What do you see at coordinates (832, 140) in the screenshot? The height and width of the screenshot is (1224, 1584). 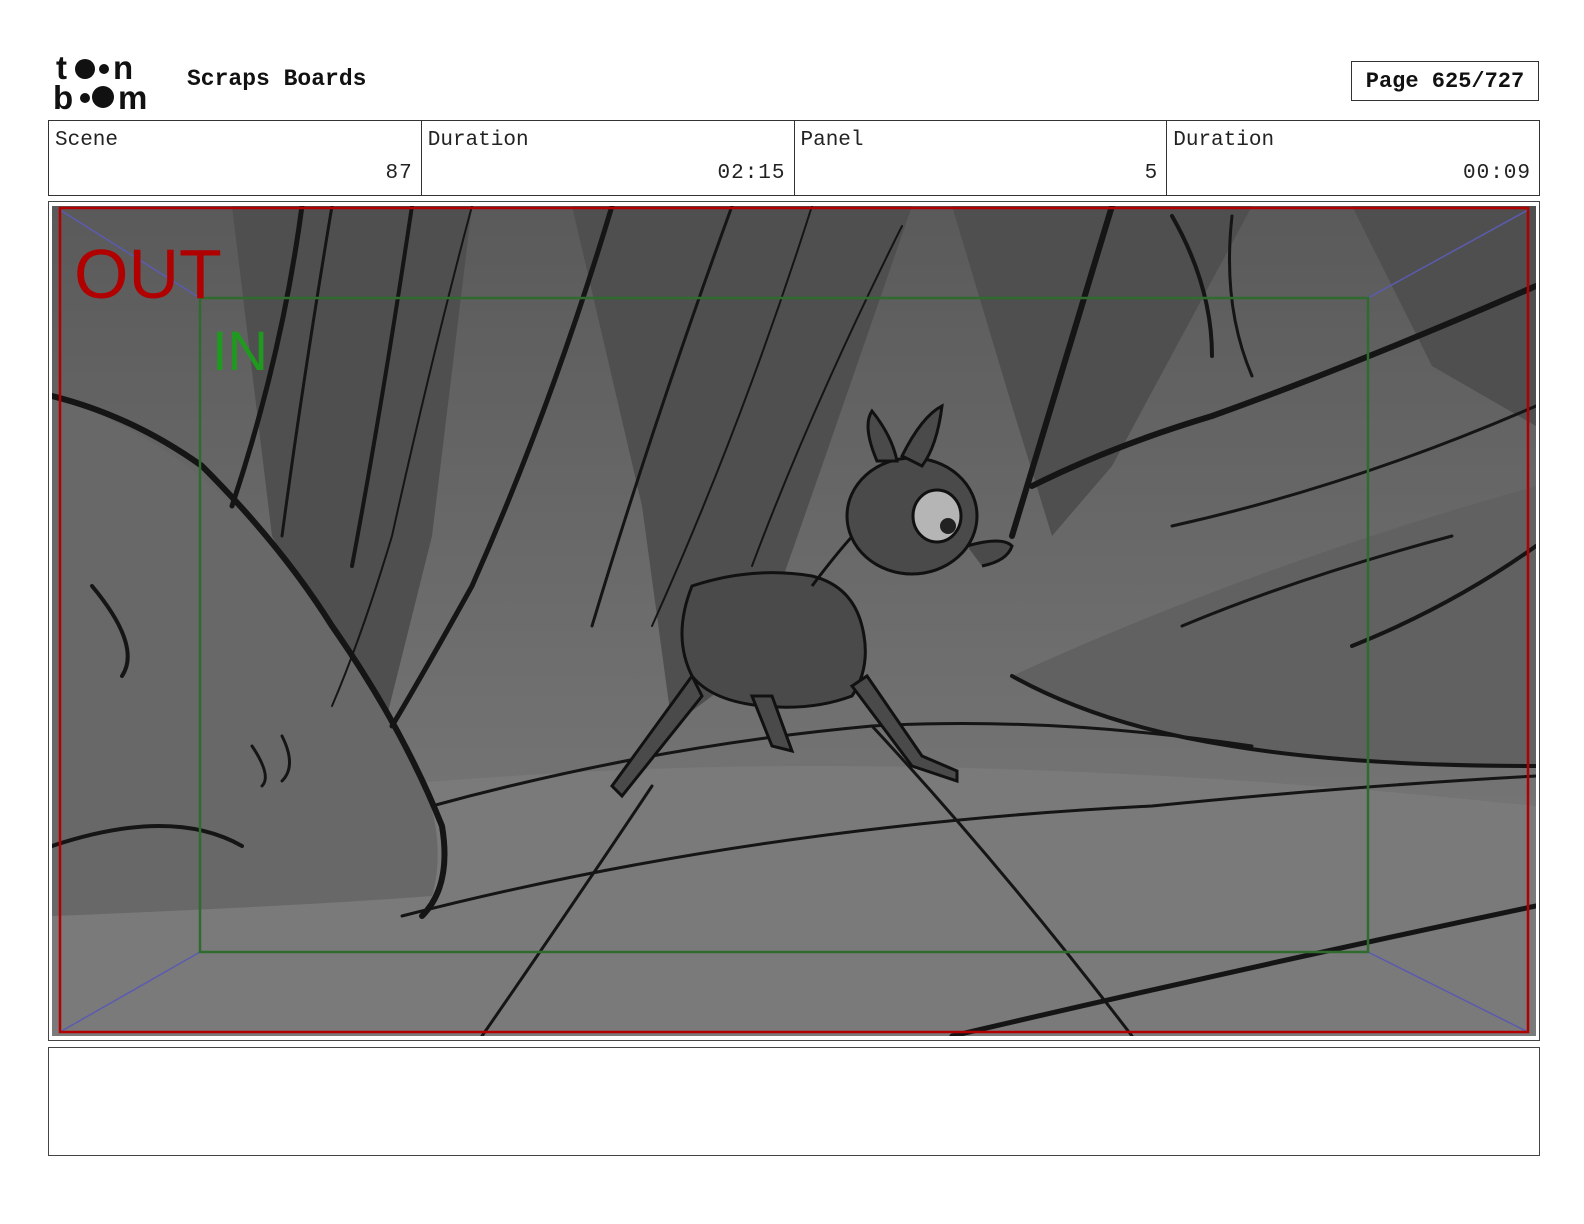 I see `panel-label: Panel` at bounding box center [832, 140].